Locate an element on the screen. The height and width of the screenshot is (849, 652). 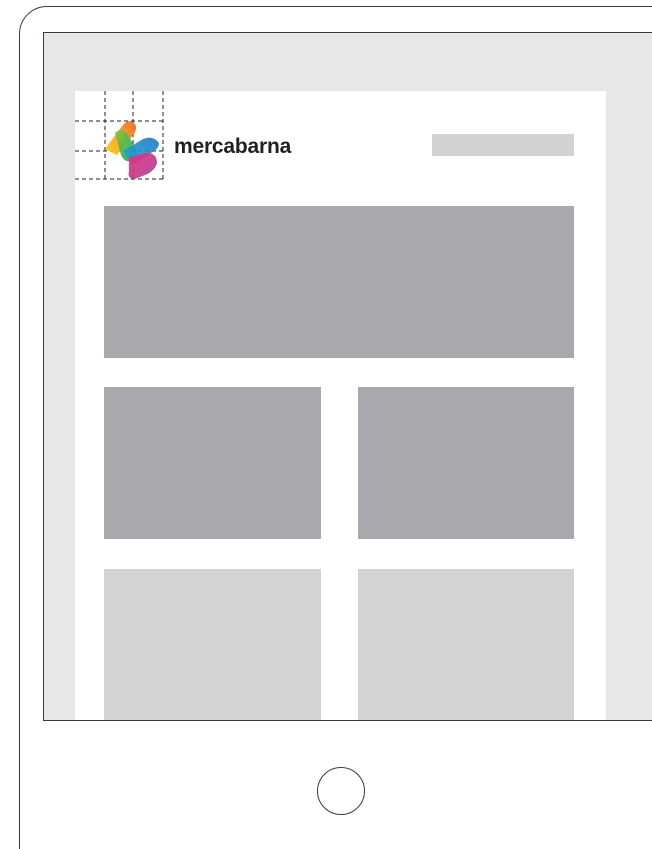
header-nav-placeholder is located at coordinates (503, 145).